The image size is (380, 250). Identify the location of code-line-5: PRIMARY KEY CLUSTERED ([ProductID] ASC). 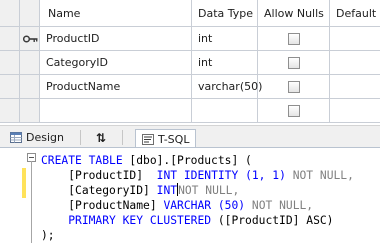
(201, 220).